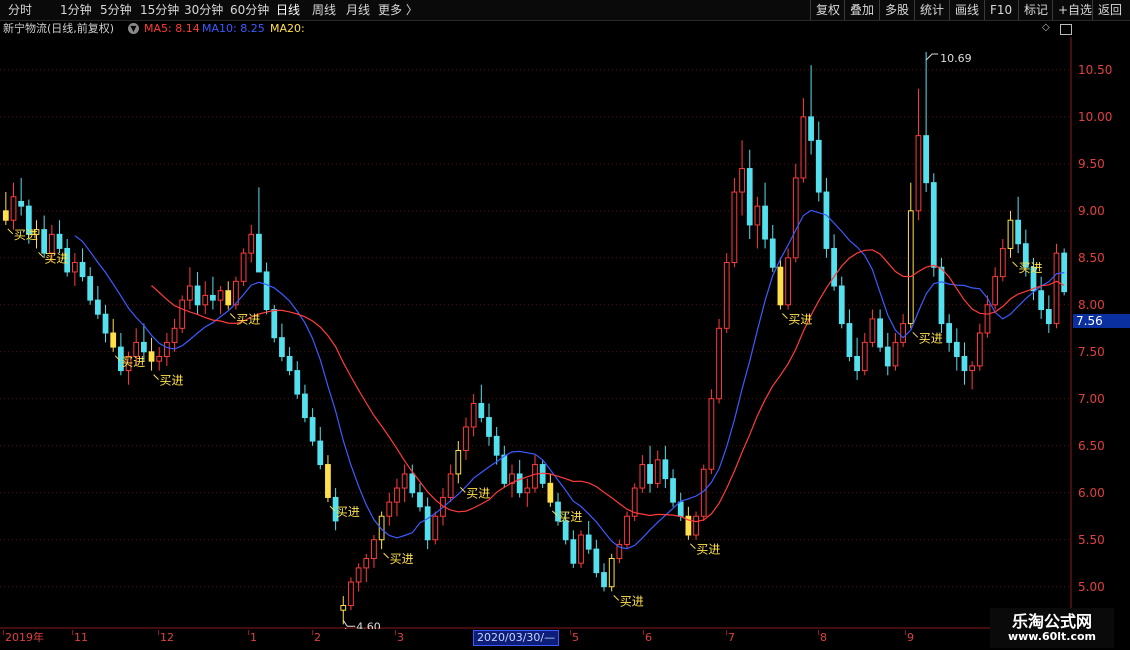 This screenshot has width=1130, height=650. What do you see at coordinates (1091, 351) in the screenshot?
I see `price-tick-label: 7.50` at bounding box center [1091, 351].